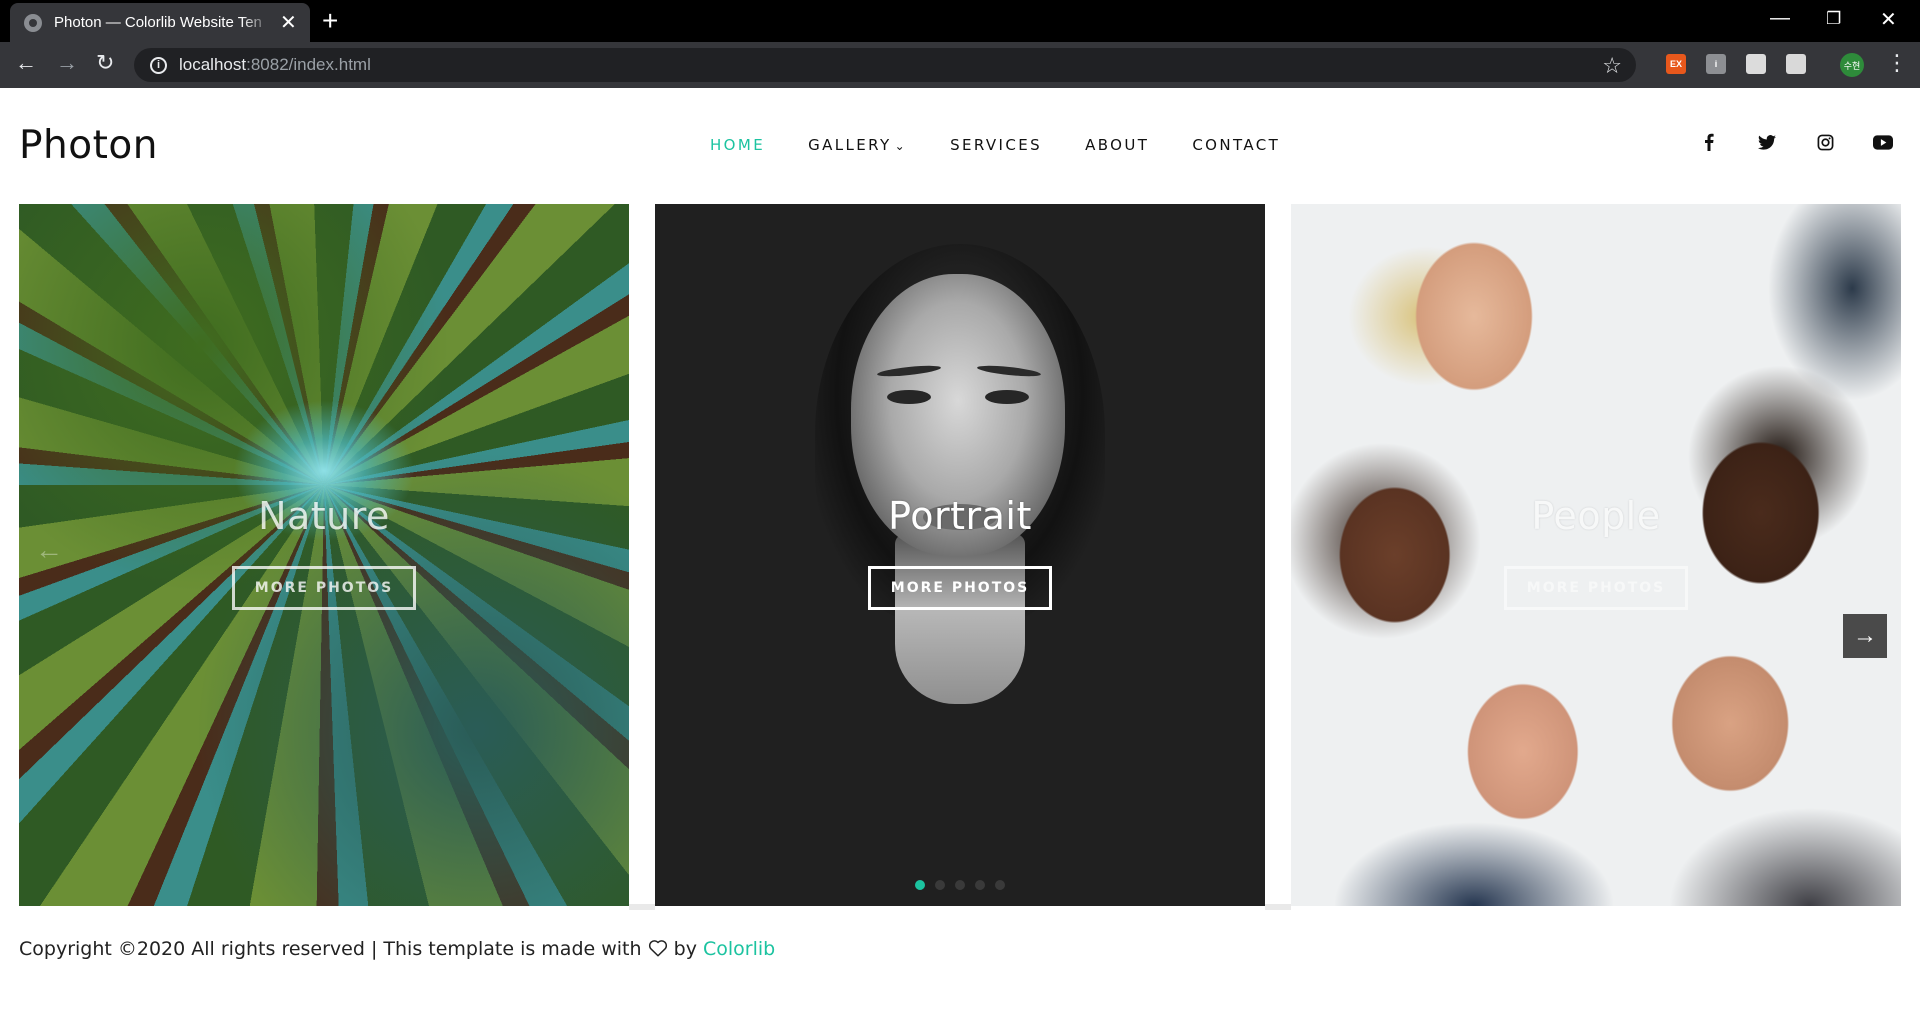 Image resolution: width=1920 pixels, height=1030 pixels. Describe the element at coordinates (1865, 636) in the screenshot. I see `next-arrow-icon: →` at that location.